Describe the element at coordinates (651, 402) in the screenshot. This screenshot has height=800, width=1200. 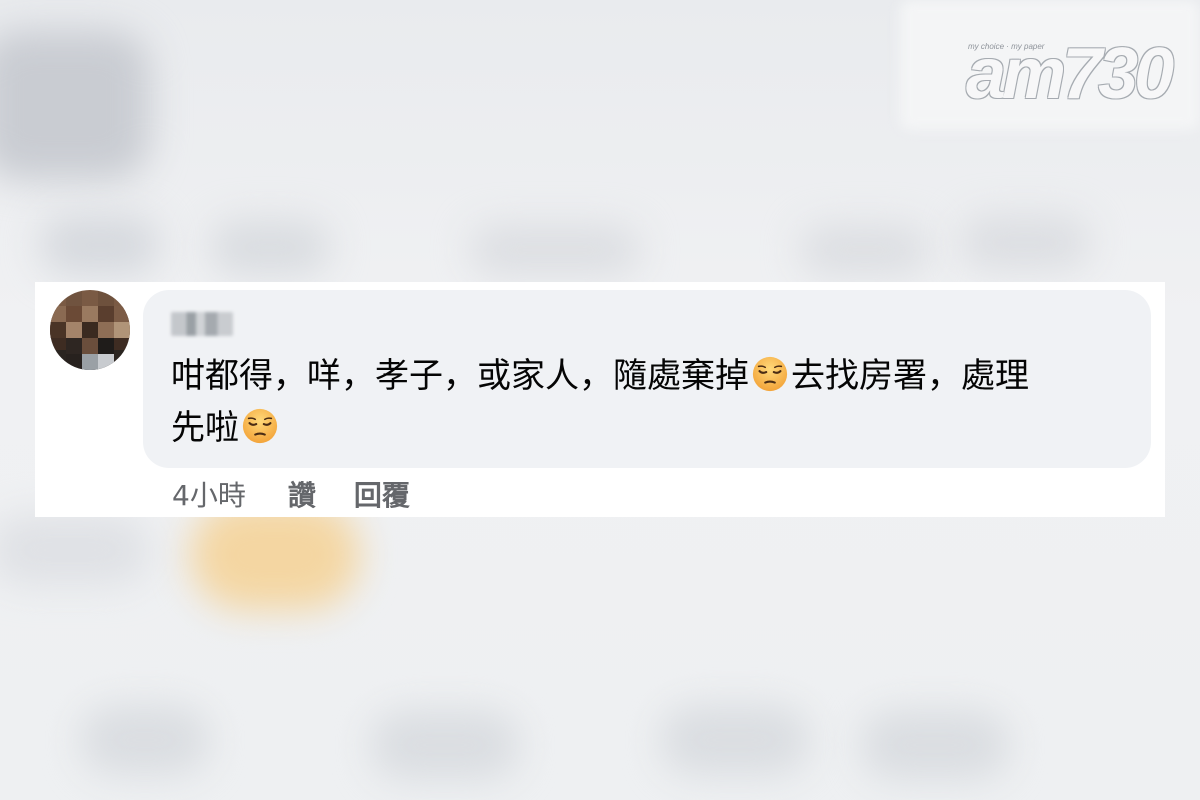
I see `comment-text: 咁都得，咩，孝子，或家人，隨處棄掉 去找房署，處理先啦` at that location.